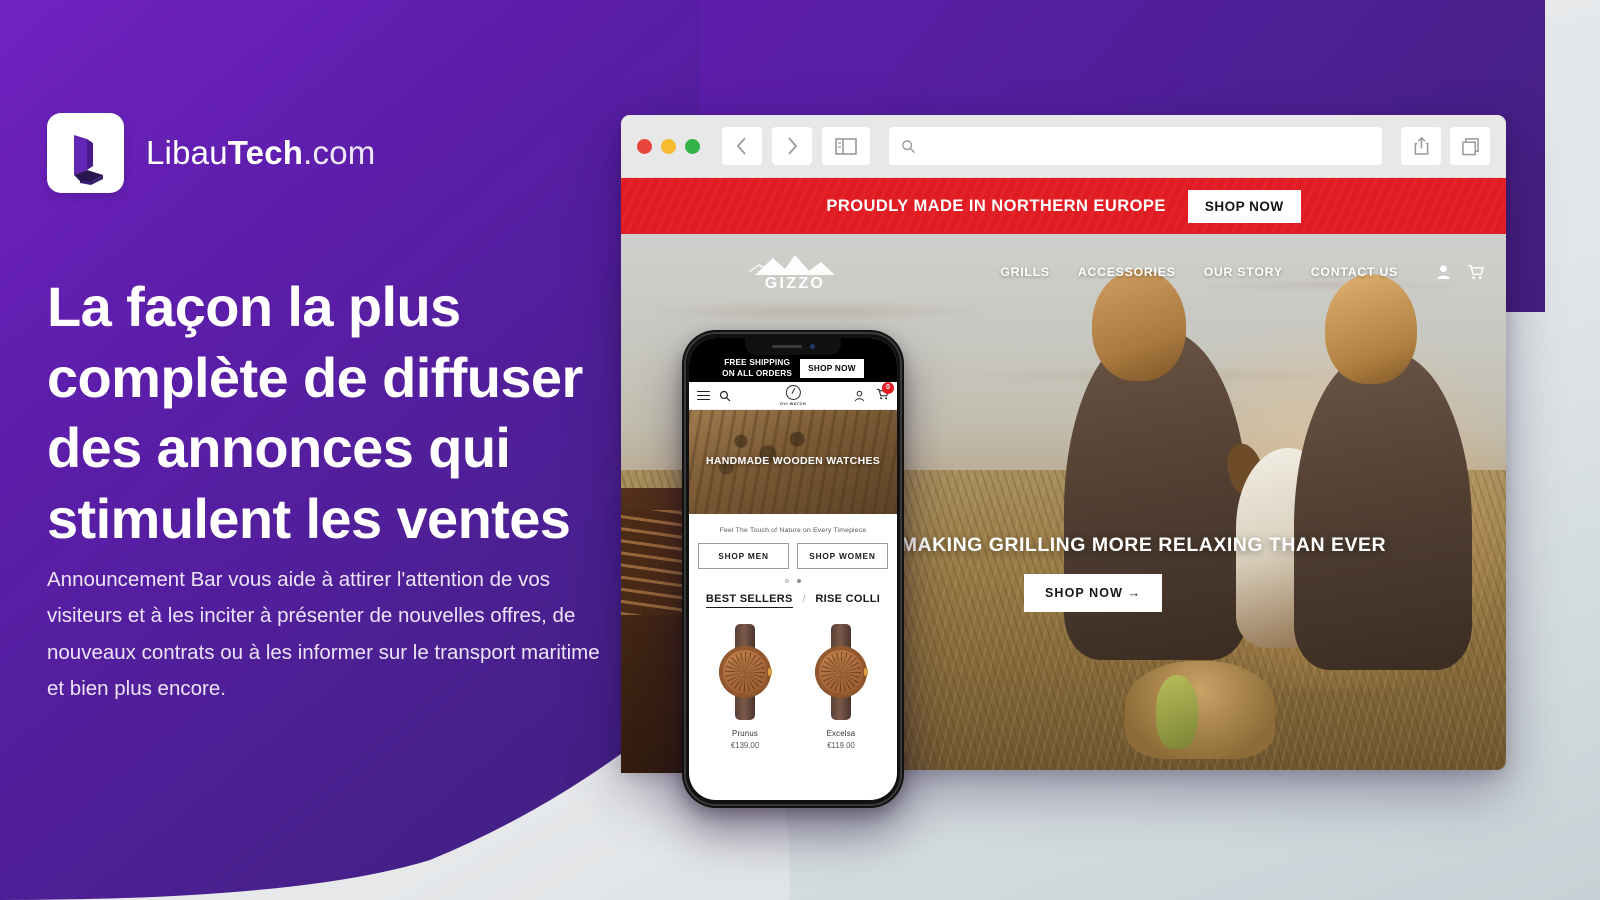 The width and height of the screenshot is (1600, 900). I want to click on browser-toolbar, so click(1063, 146).